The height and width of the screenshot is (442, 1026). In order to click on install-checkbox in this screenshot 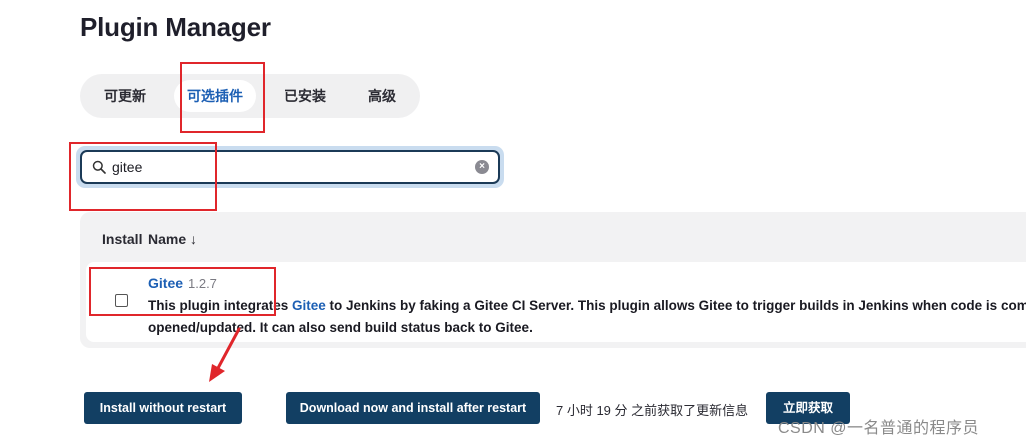, I will do `click(121, 300)`.